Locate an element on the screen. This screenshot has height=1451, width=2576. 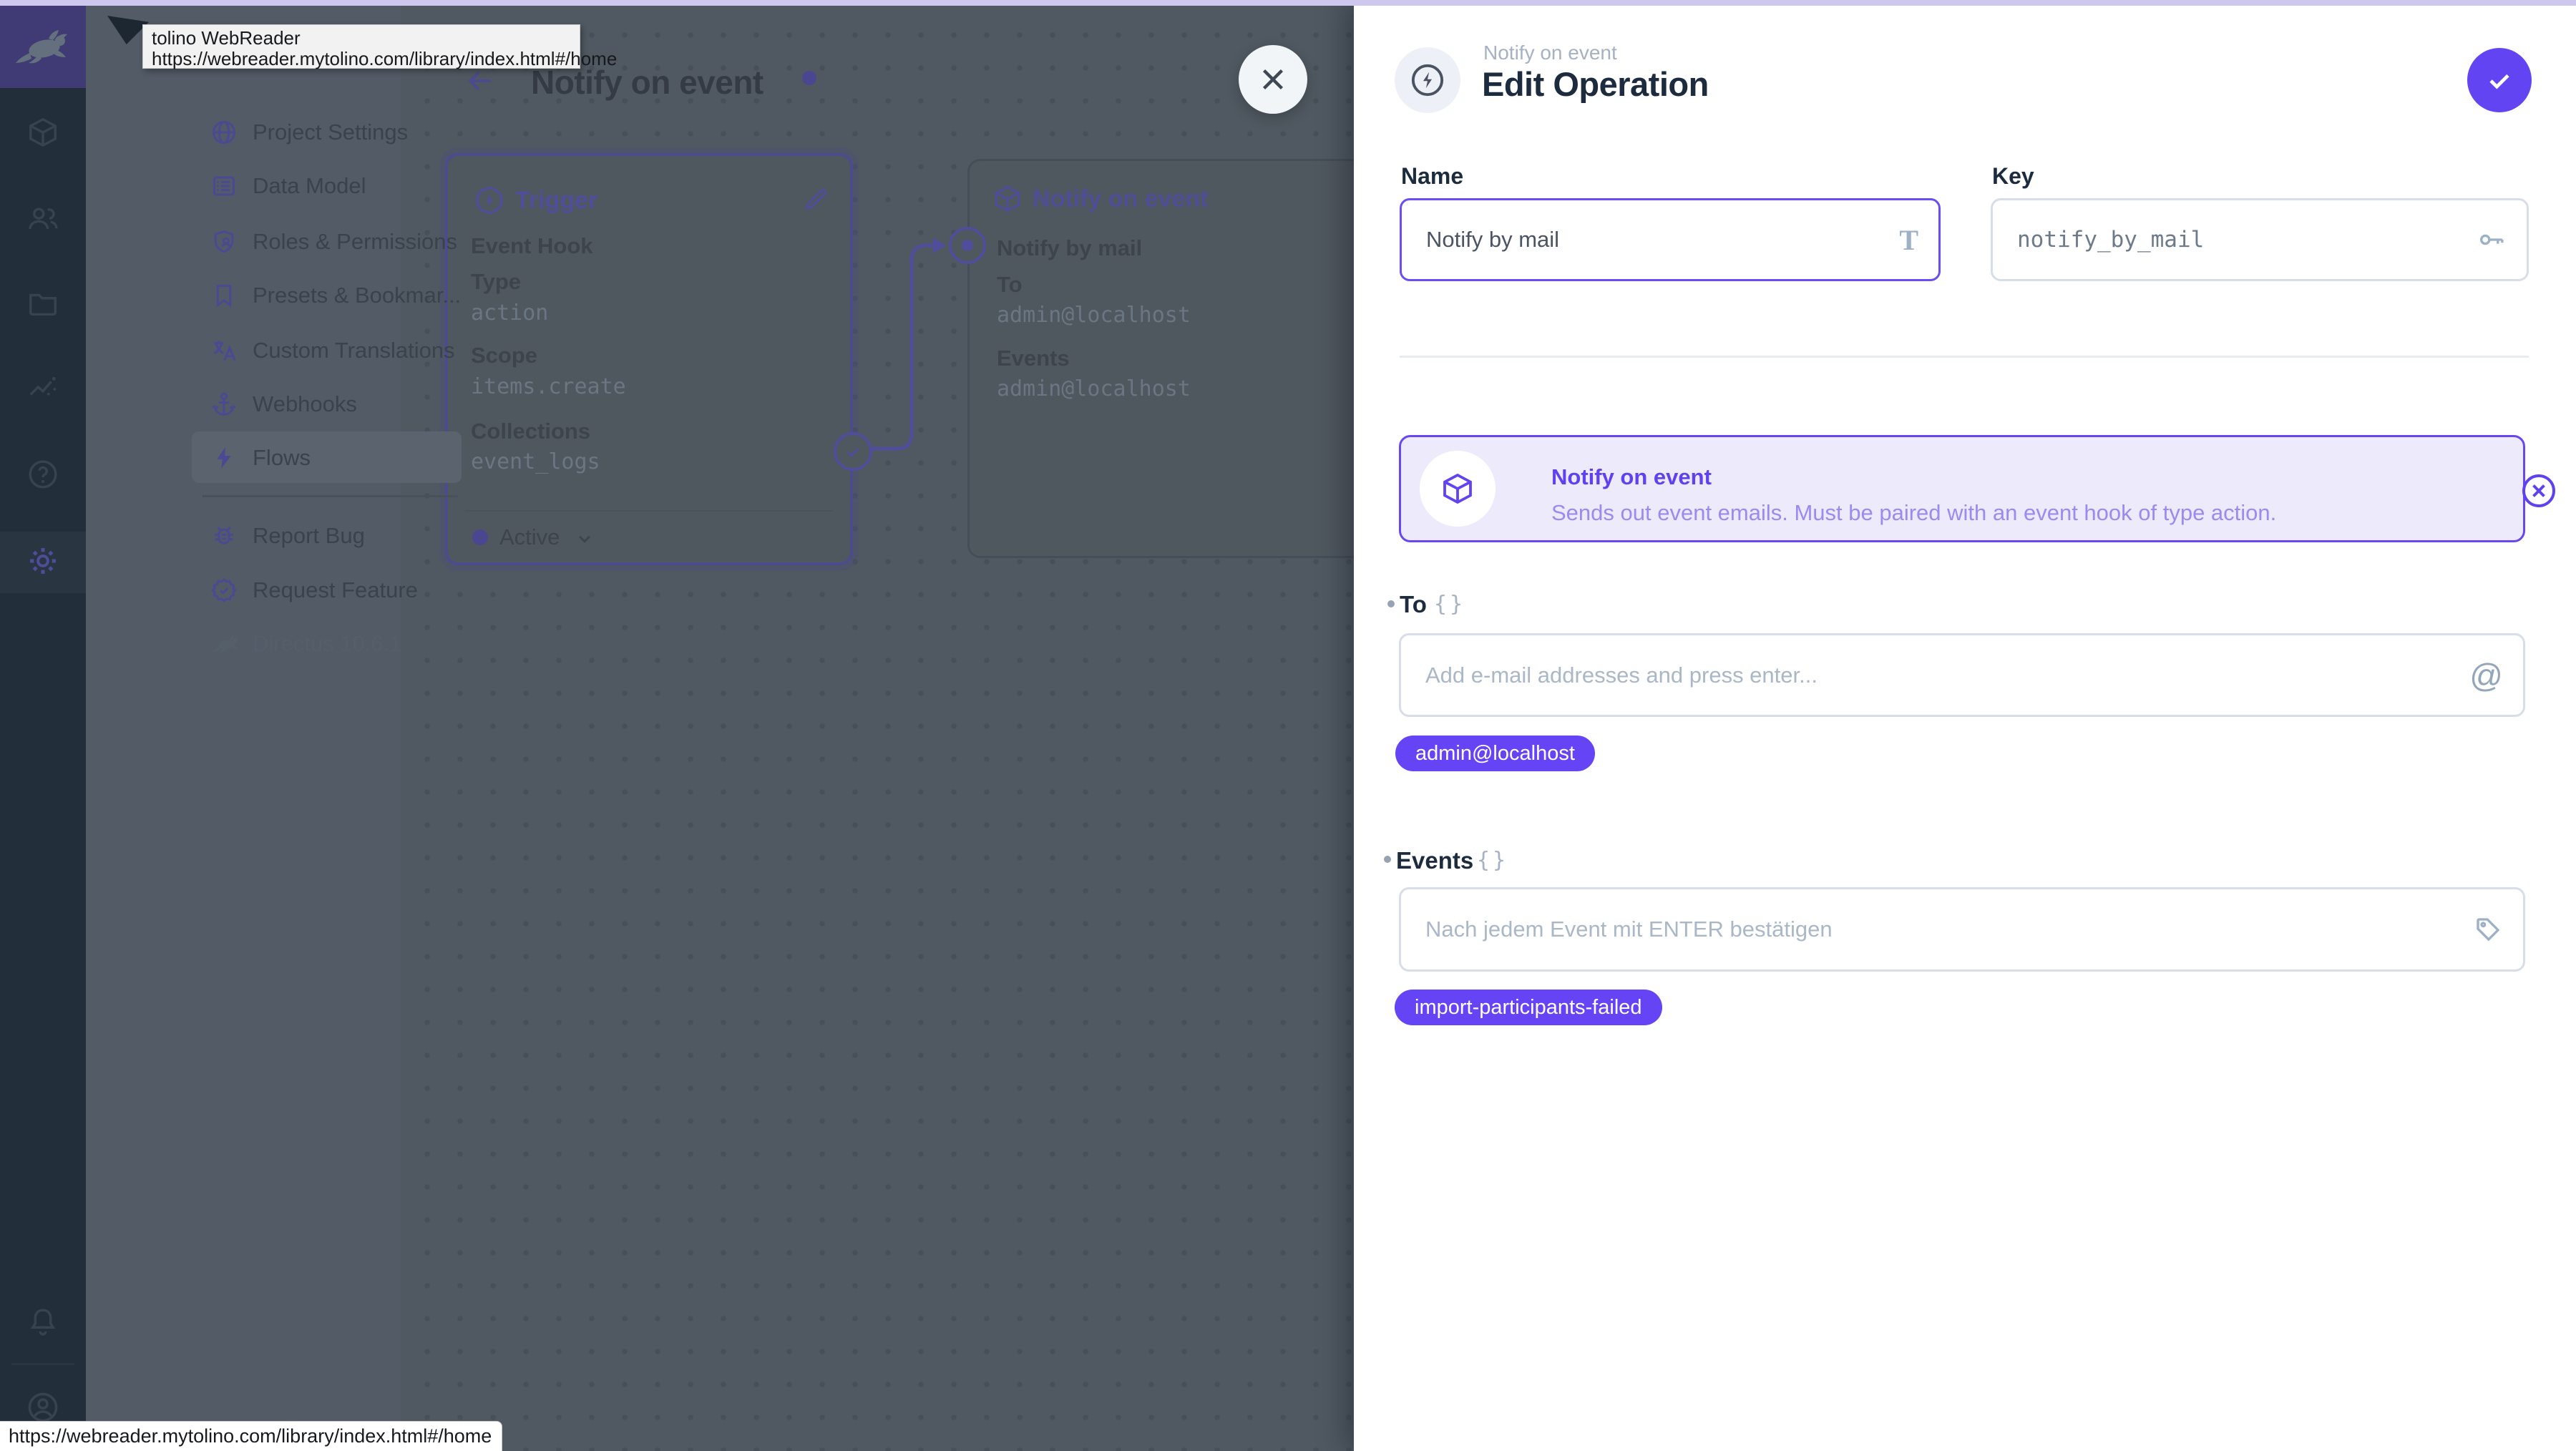
trigger-subtitle: Event Hook is located at coordinates (532, 246).